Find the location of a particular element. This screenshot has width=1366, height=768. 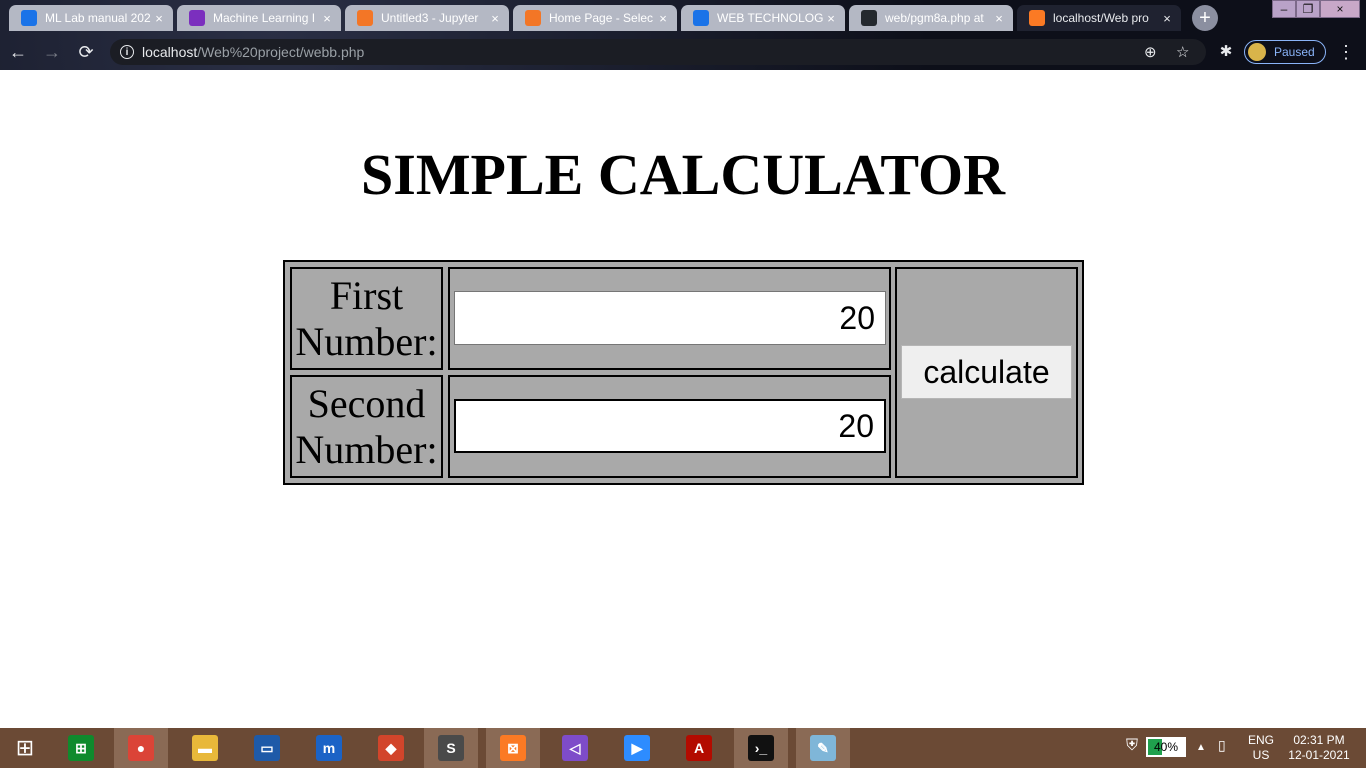

second-number-label-line2: Number: is located at coordinates (366, 449).